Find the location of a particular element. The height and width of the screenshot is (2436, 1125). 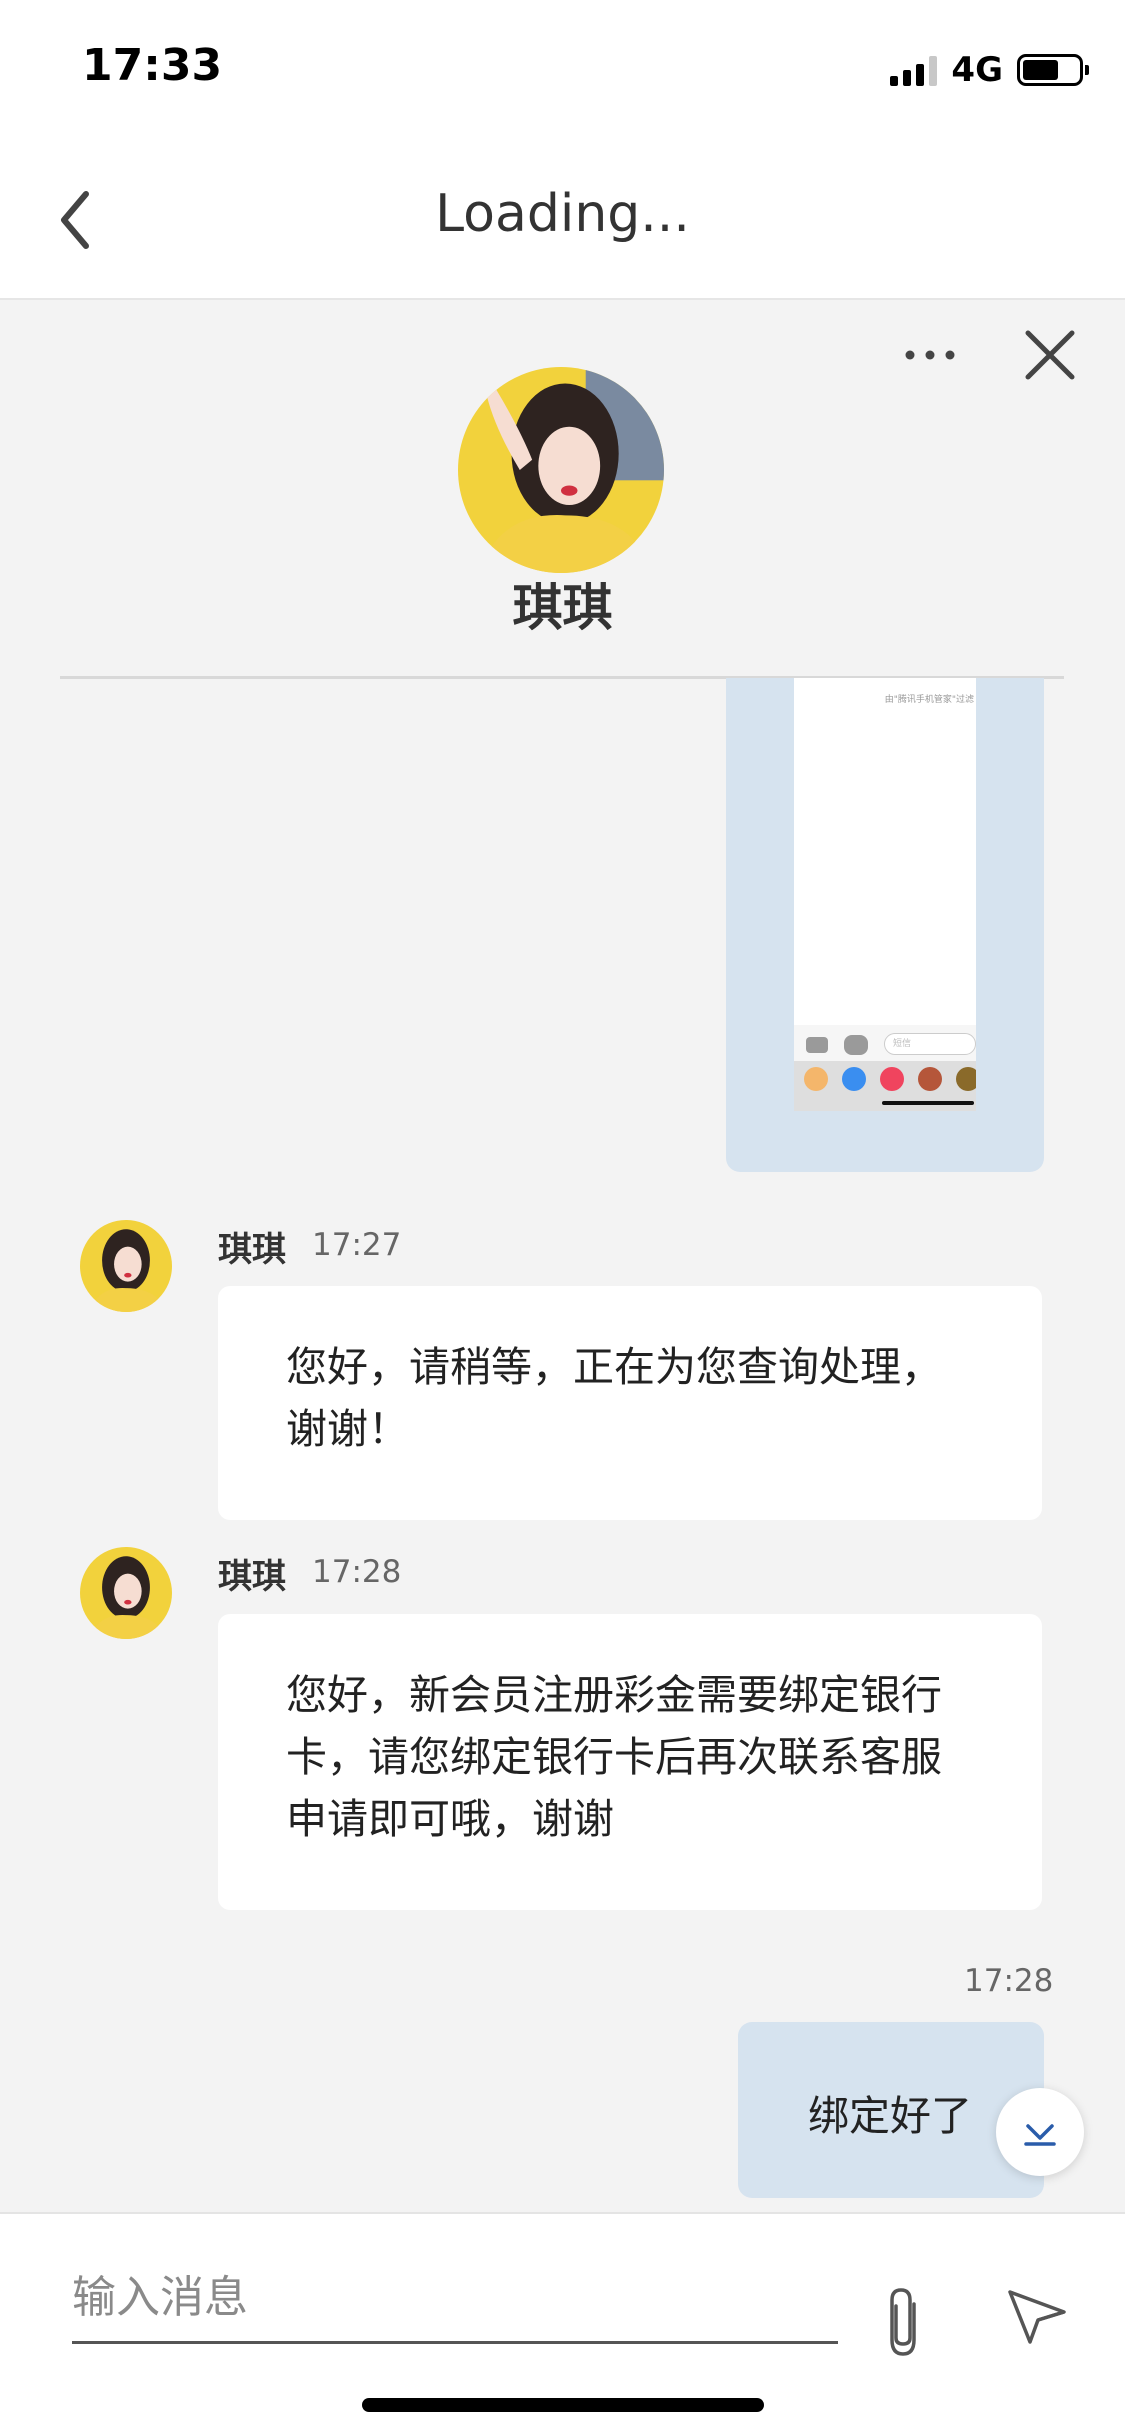

agent-name: 琪琪 is located at coordinates (562, 608).